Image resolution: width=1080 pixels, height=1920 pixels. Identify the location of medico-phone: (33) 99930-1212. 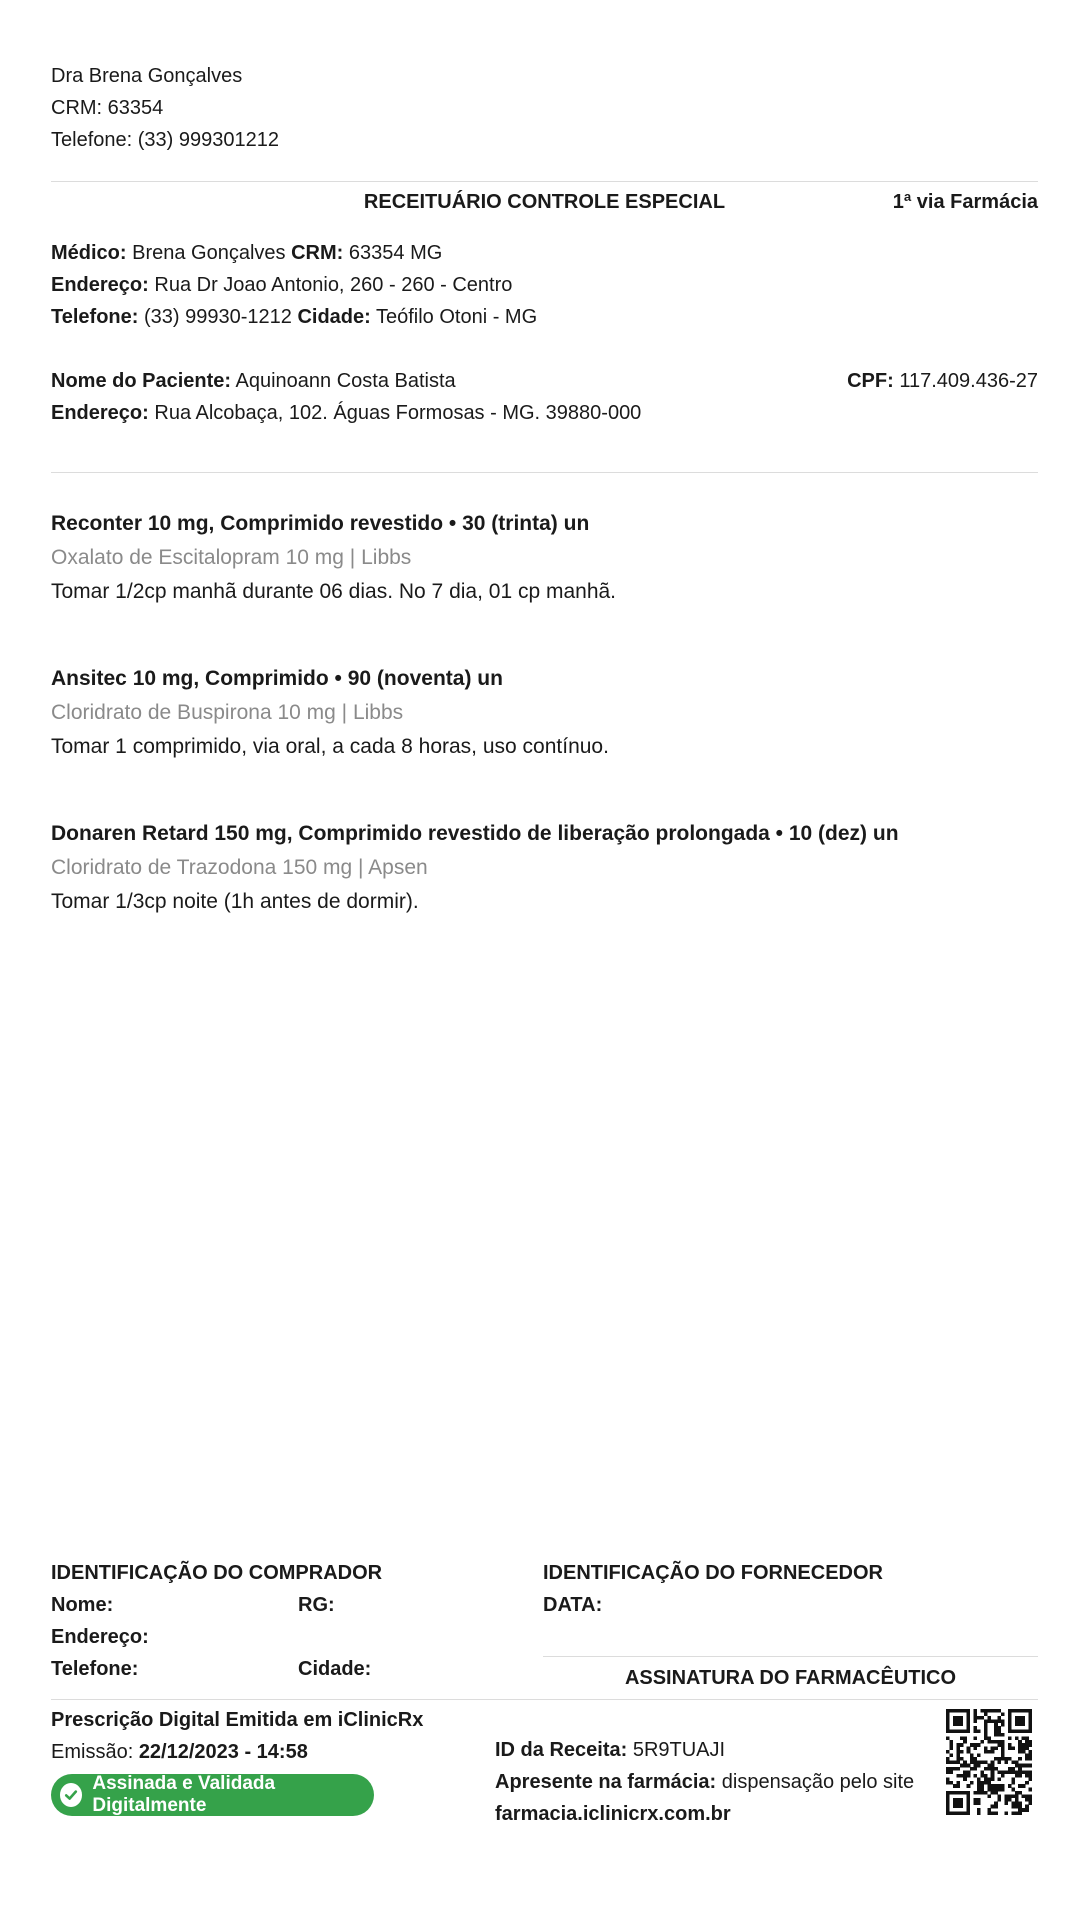
(217, 317).